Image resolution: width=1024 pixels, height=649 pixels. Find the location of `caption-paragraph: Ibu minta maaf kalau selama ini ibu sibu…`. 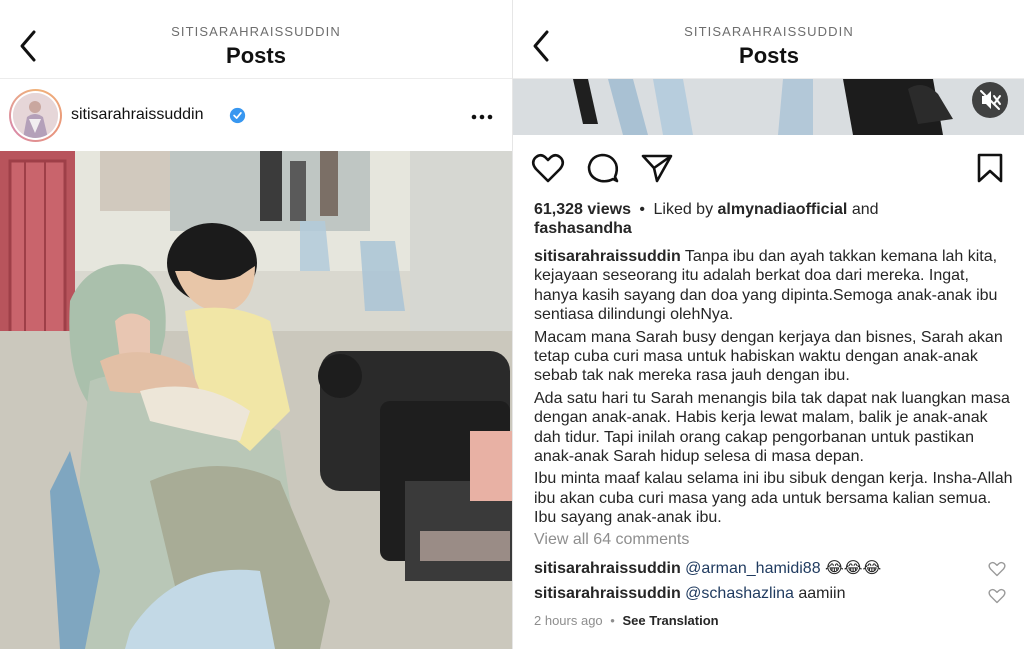

caption-paragraph: Ibu minta maaf kalau selama ini ibu sibu… is located at coordinates (773, 498).